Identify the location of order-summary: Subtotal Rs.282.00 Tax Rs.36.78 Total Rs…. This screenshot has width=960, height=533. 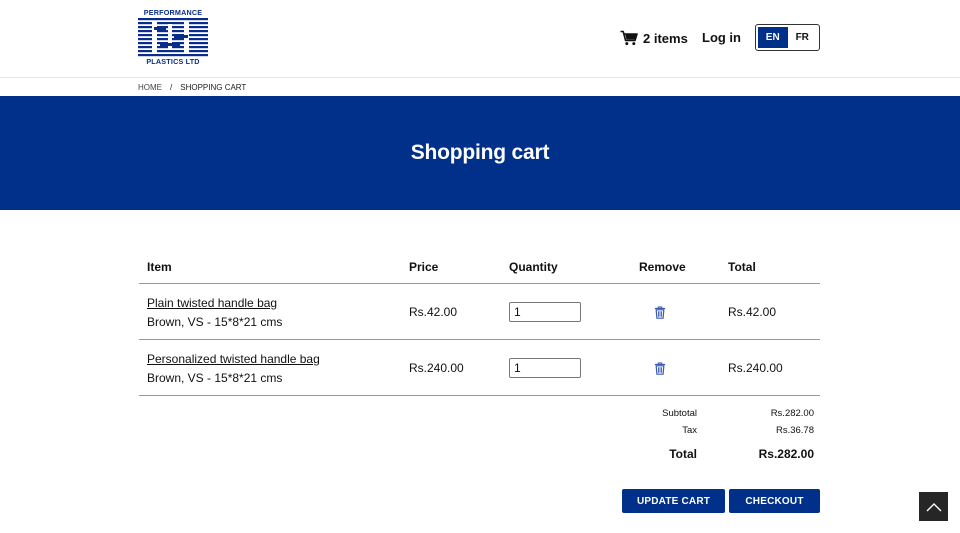
(707, 436).